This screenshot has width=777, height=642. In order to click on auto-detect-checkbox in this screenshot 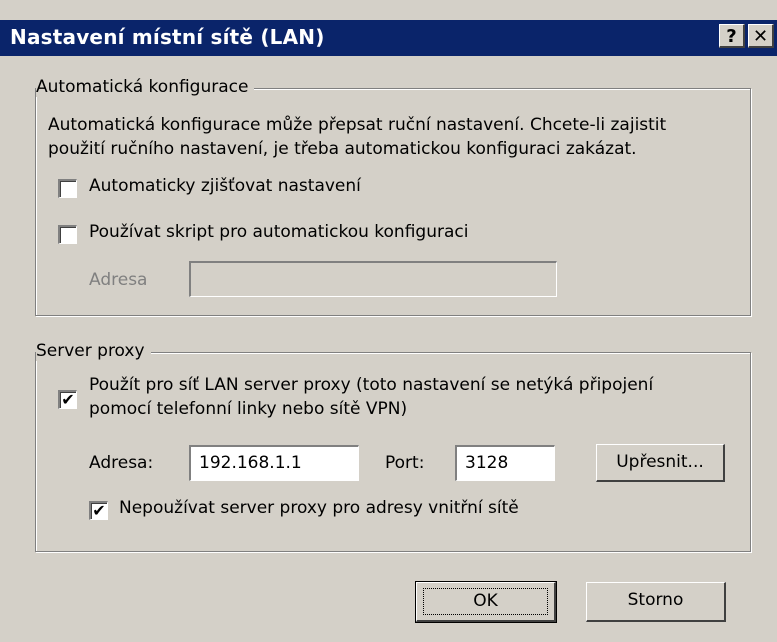, I will do `click(67, 188)`.